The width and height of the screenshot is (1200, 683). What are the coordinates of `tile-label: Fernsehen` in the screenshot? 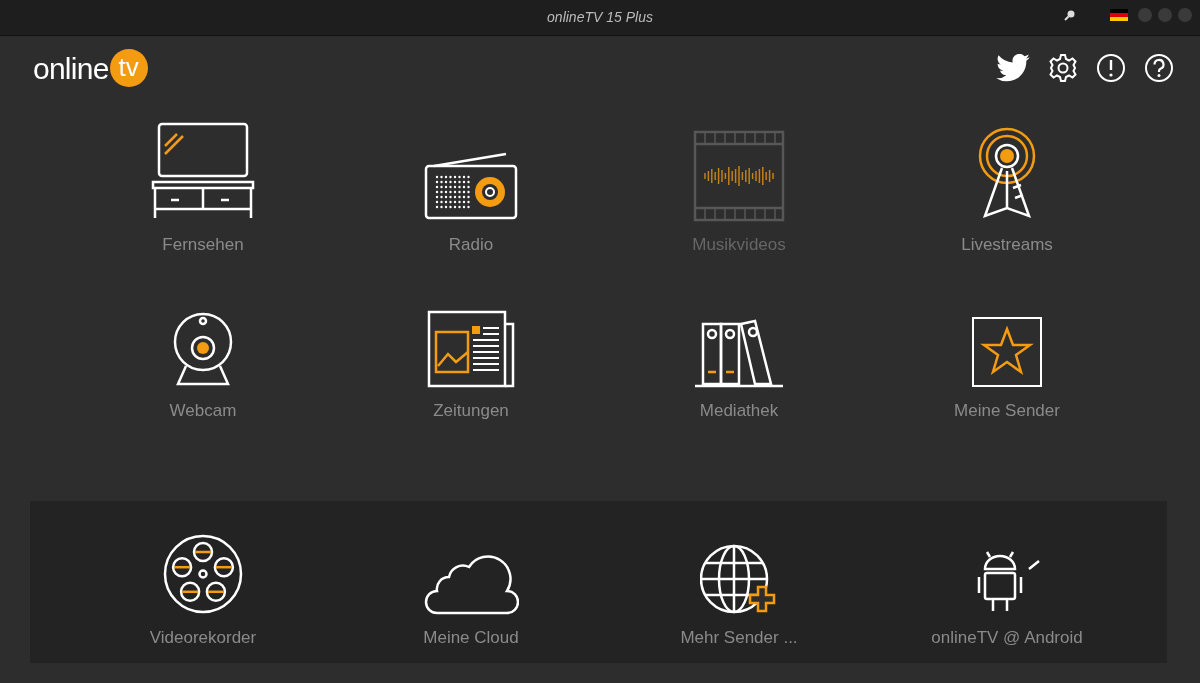 It's located at (203, 245).